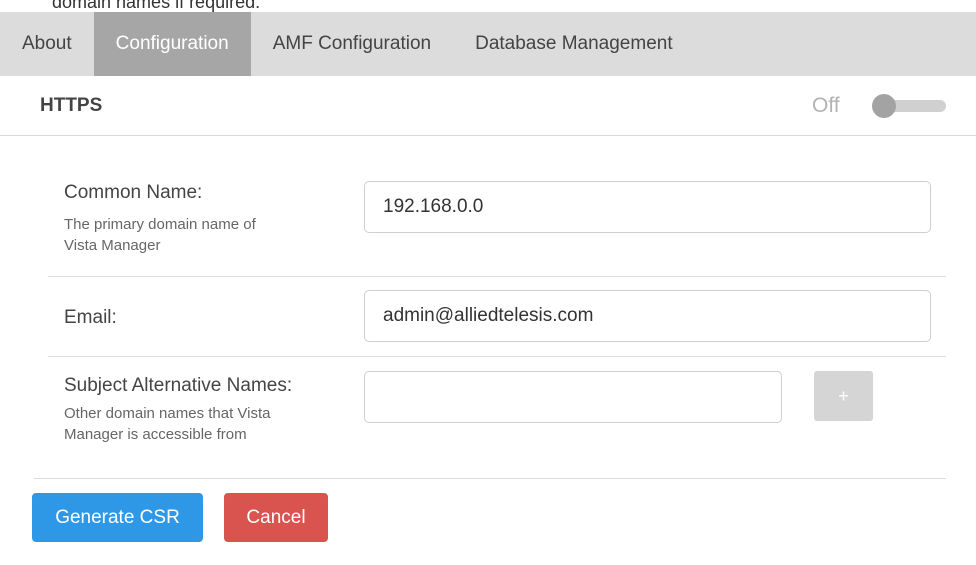 This screenshot has width=976, height=565. Describe the element at coordinates (352, 44) in the screenshot. I see `tab-amf-configuration: AMF Configuration` at that location.